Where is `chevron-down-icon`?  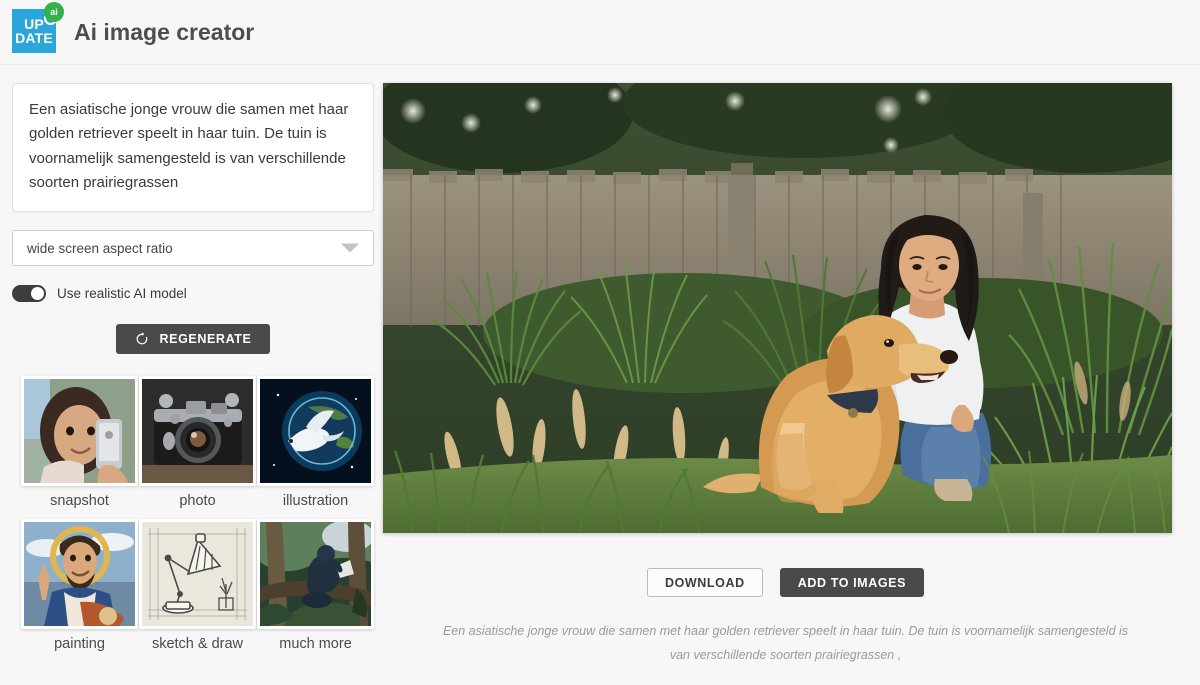 chevron-down-icon is located at coordinates (350, 248).